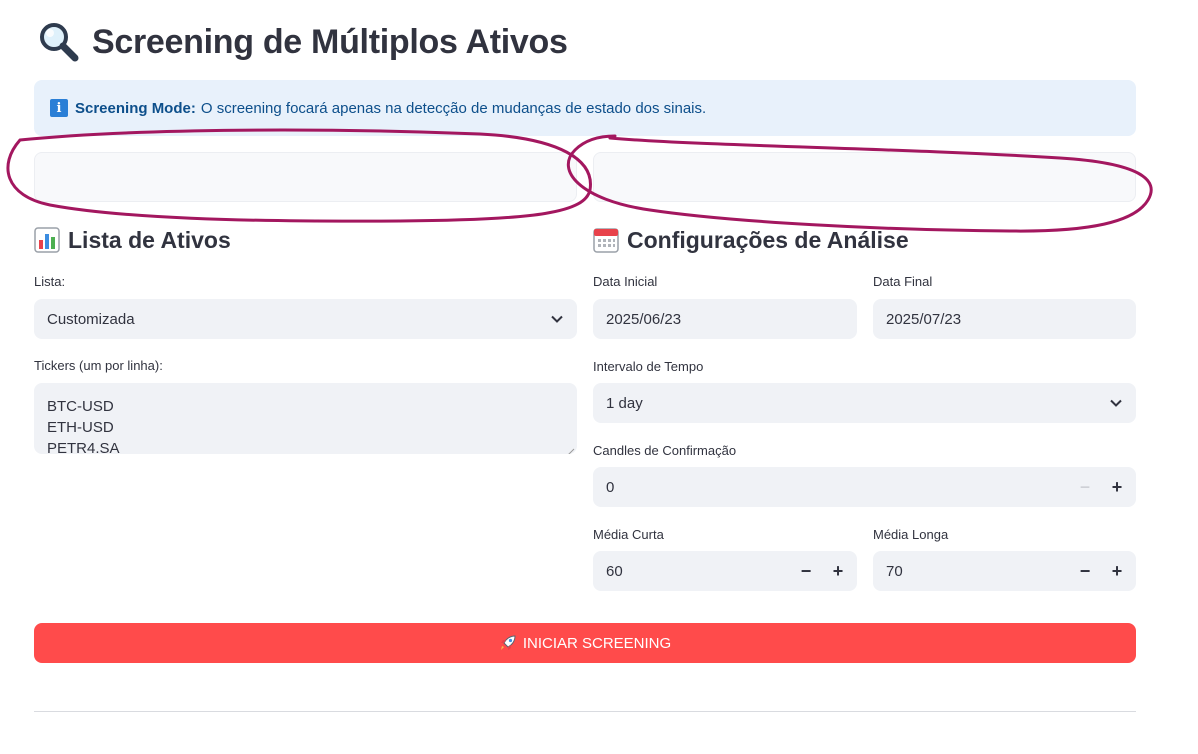 The height and width of the screenshot is (754, 1198). What do you see at coordinates (305, 418) in the screenshot?
I see `tickers-textarea: BTC-USD ETH-USD PETR4.SA` at bounding box center [305, 418].